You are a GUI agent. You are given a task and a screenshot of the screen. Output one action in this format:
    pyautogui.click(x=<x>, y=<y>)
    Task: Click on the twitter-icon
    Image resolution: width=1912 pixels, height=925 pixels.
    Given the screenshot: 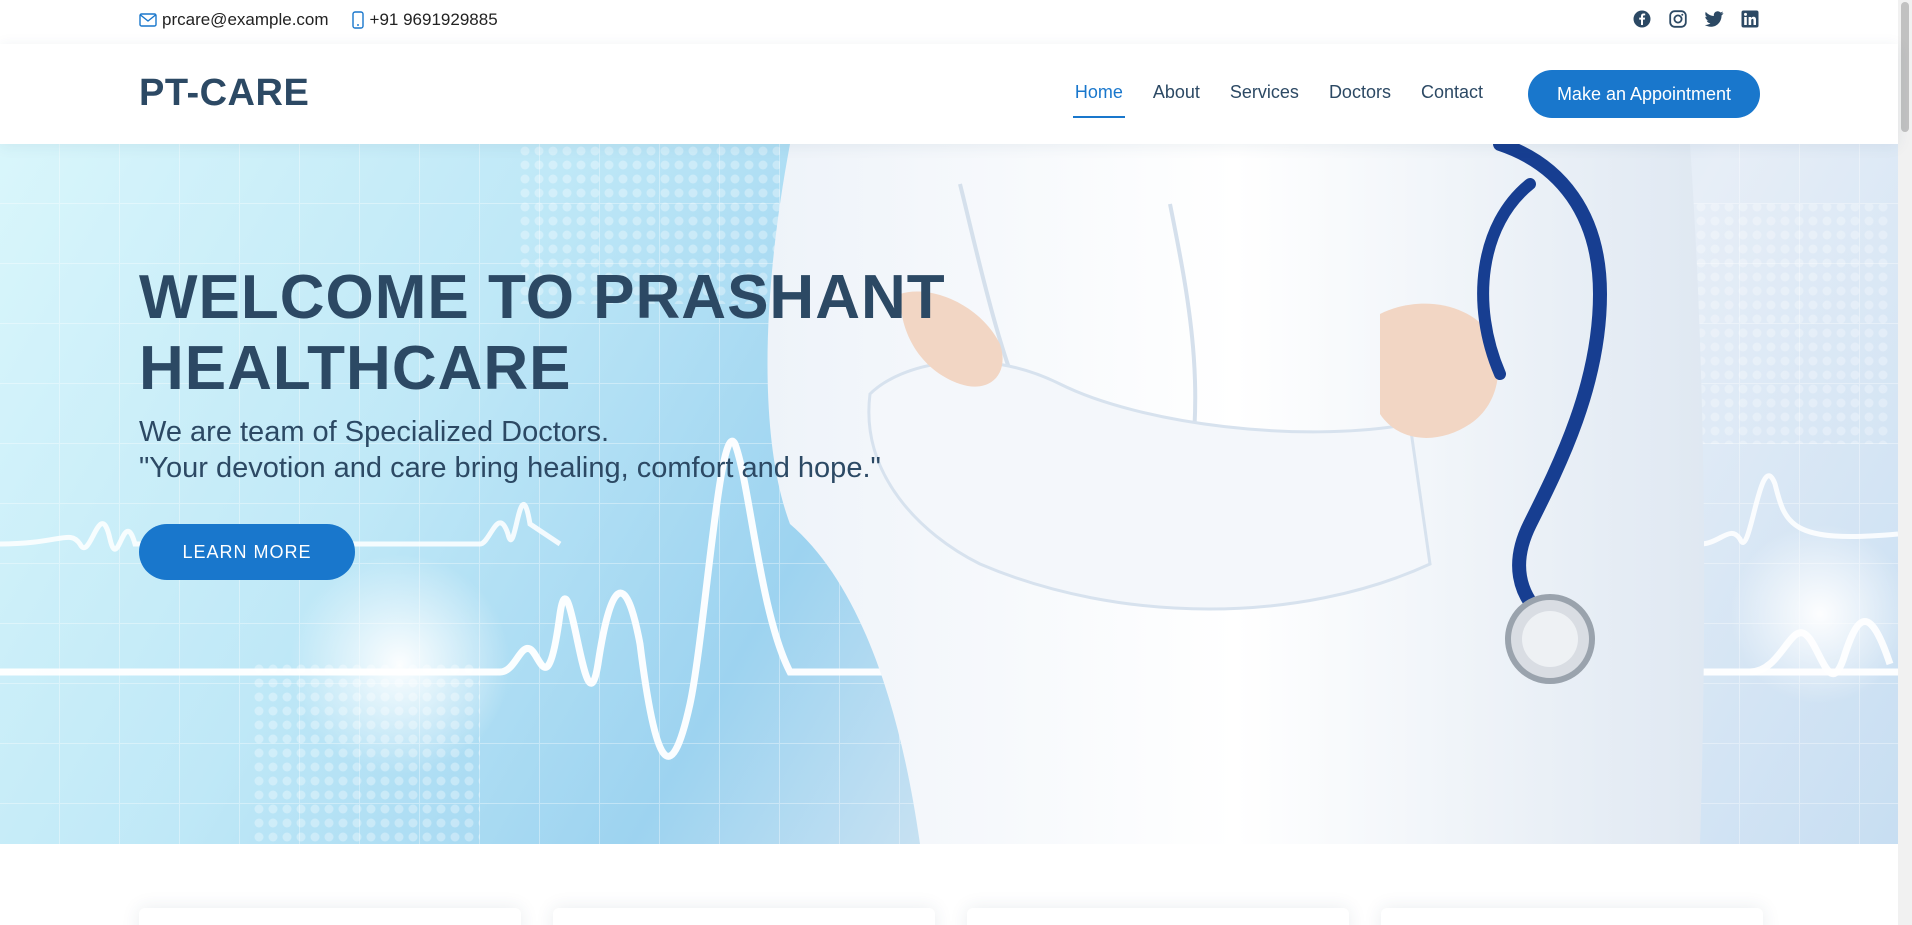 What is the action you would take?
    pyautogui.click(x=1714, y=19)
    